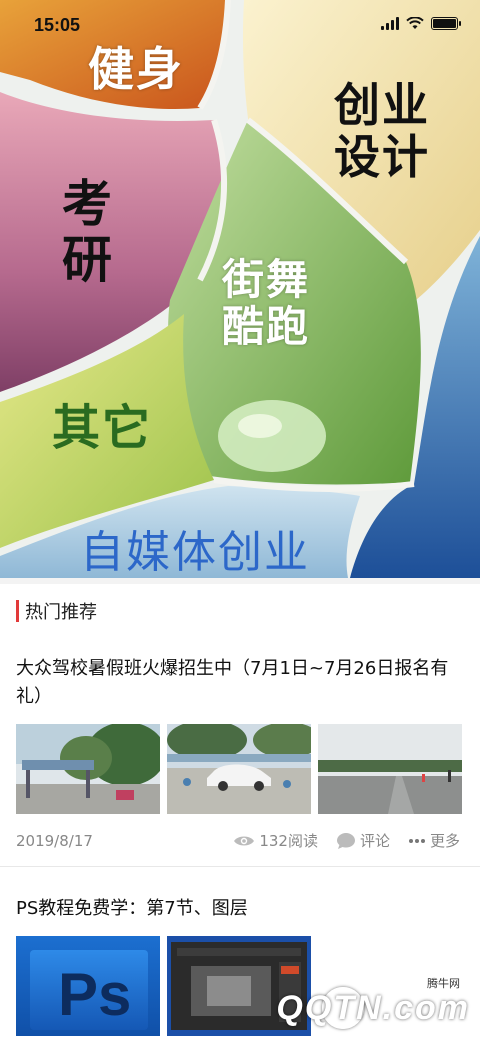  Describe the element at coordinates (195, 553) in the screenshot. I see `category-self-media: 自媒体创业` at that location.